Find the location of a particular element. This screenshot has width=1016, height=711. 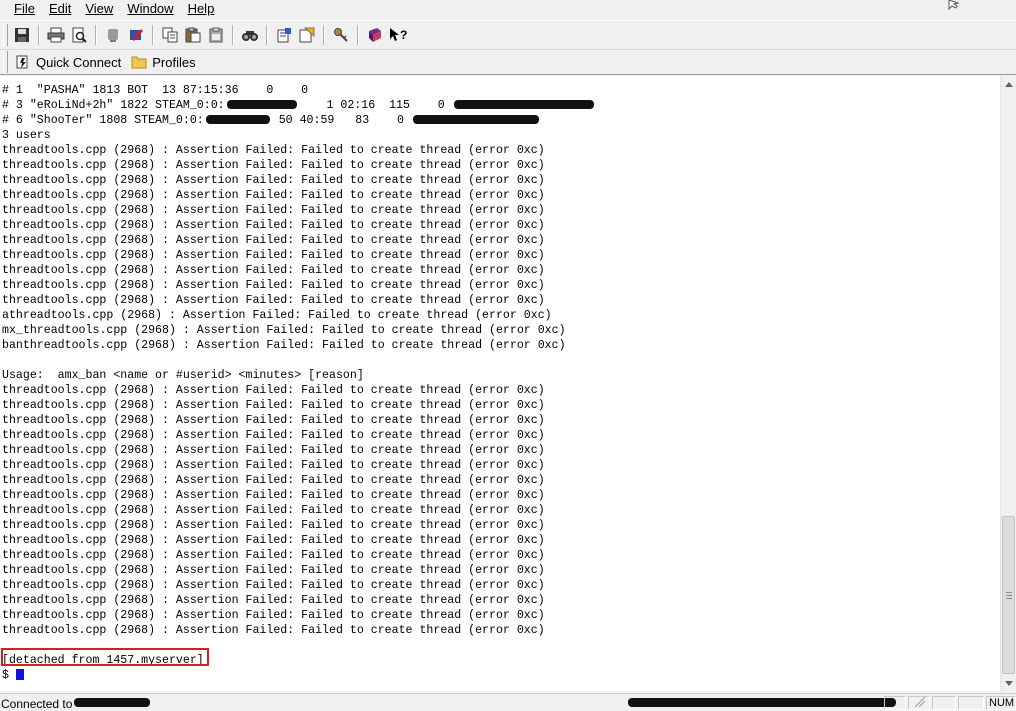

copy-icon is located at coordinates (170, 35).